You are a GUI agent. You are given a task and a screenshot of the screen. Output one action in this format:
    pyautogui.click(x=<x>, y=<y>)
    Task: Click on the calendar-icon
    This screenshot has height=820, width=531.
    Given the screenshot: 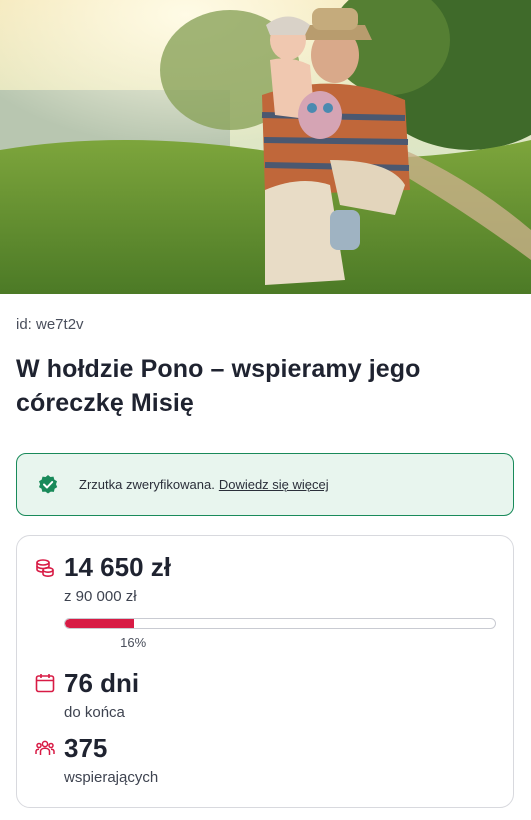 What is the action you would take?
    pyautogui.click(x=45, y=683)
    